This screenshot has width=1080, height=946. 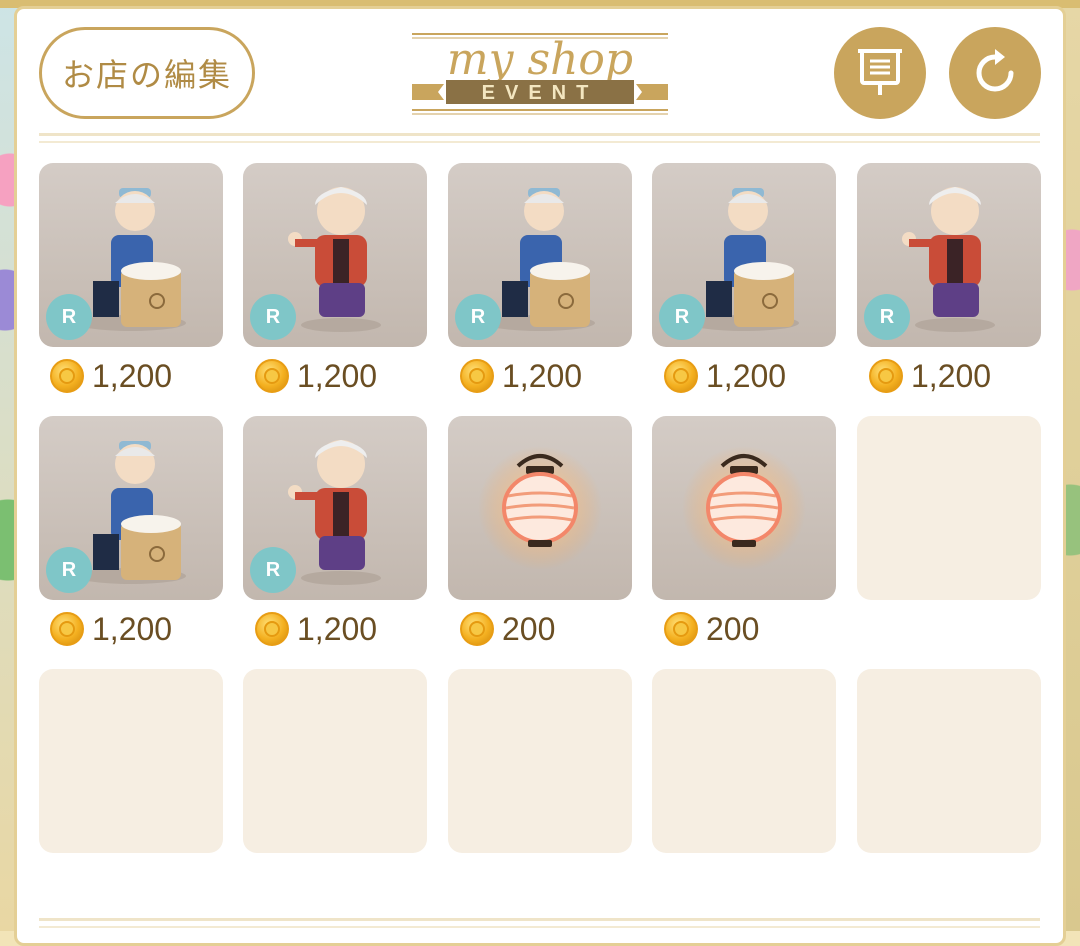 What do you see at coordinates (949, 255) in the screenshot?
I see `shop-slot-5: R` at bounding box center [949, 255].